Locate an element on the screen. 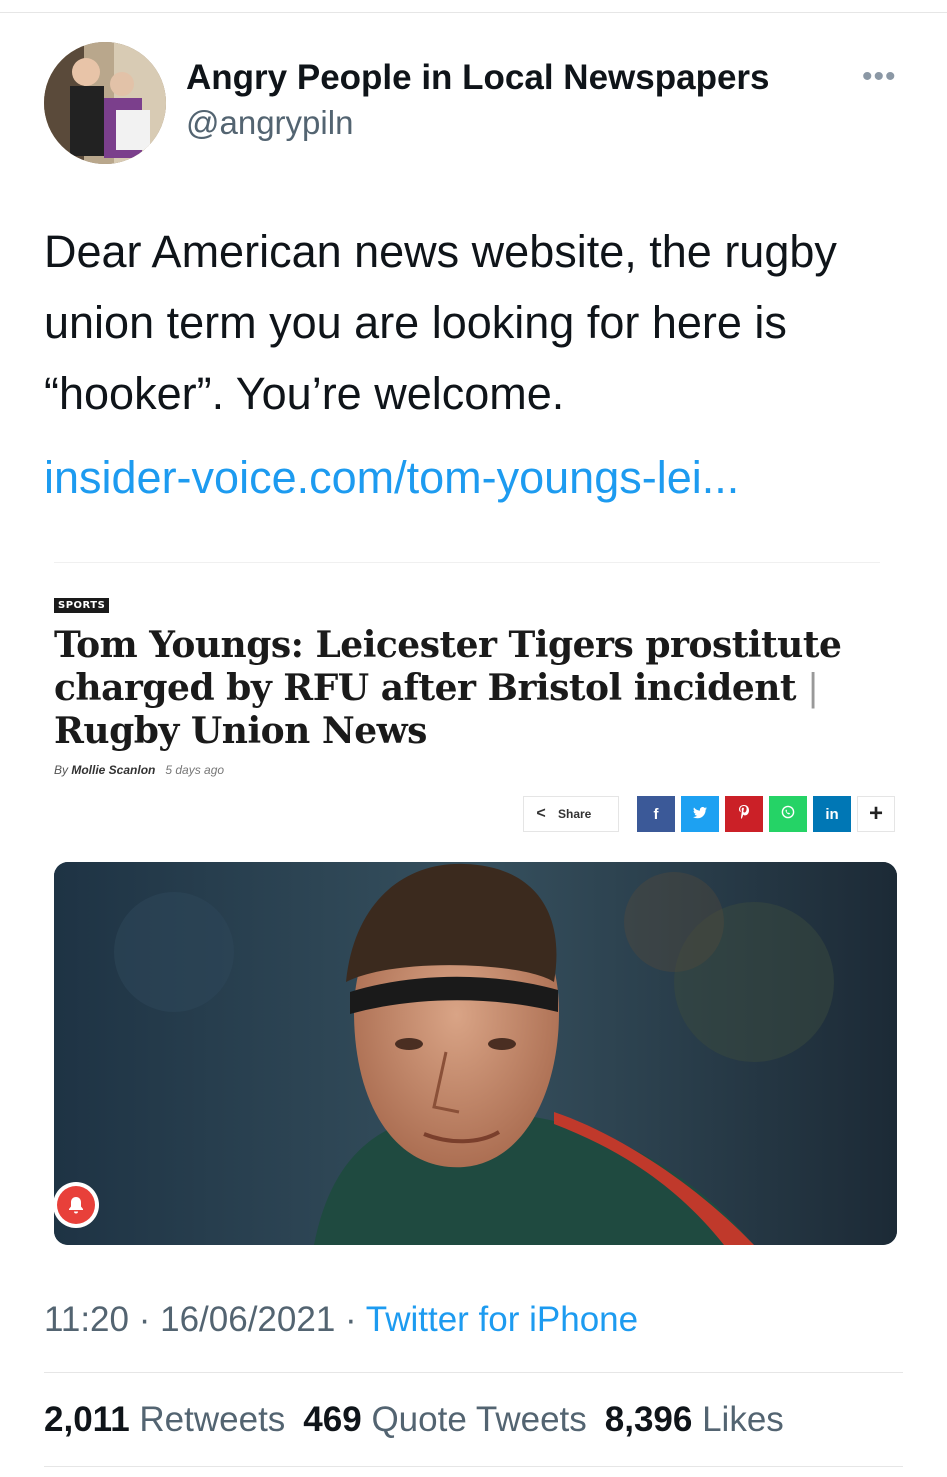 The height and width of the screenshot is (1477, 947). pinterest-share-button is located at coordinates (744, 814).